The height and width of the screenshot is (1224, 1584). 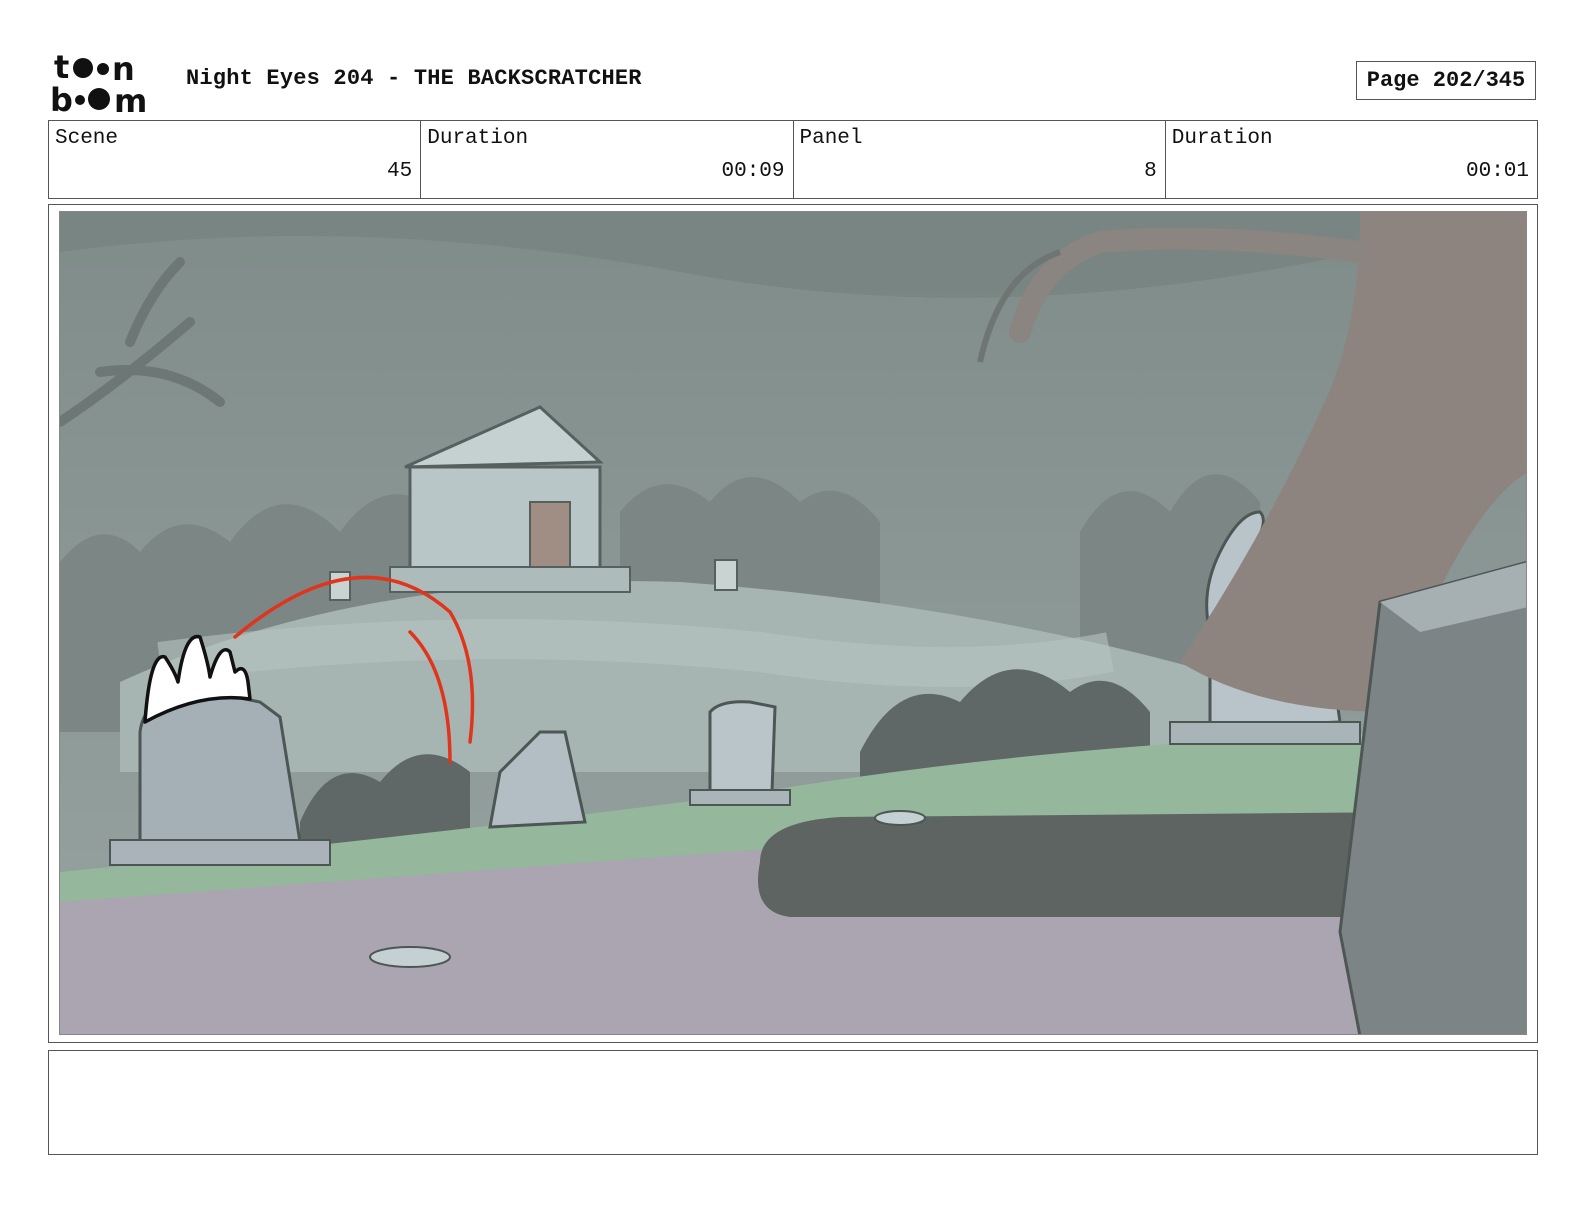 What do you see at coordinates (61, 97) in the screenshot?
I see `svg-text: b` at bounding box center [61, 97].